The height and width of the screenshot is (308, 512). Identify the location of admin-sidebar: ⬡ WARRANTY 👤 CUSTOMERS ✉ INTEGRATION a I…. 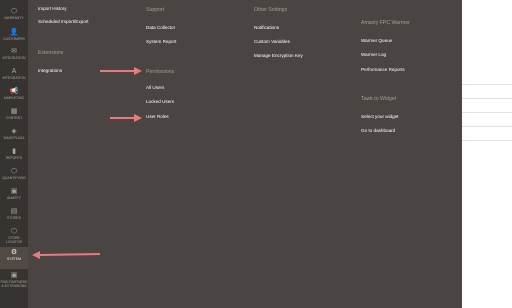
(14, 154).